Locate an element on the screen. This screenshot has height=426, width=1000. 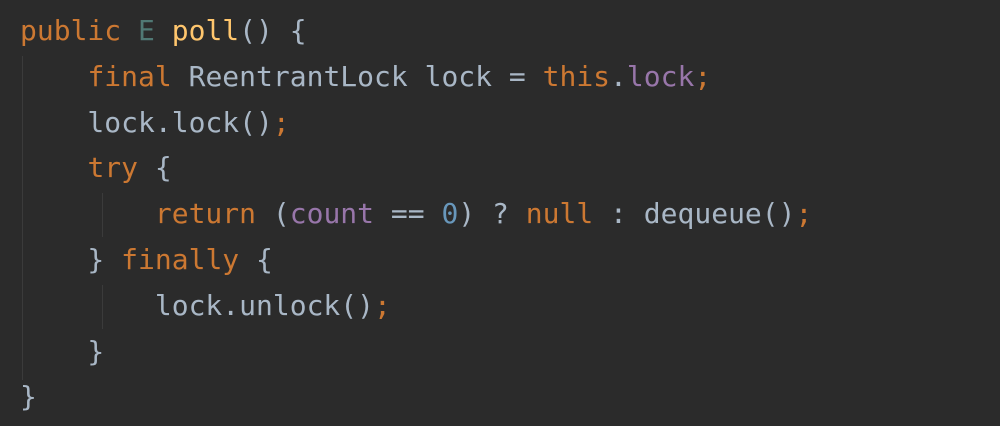
code-token: : dequeue() is located at coordinates (694, 214).